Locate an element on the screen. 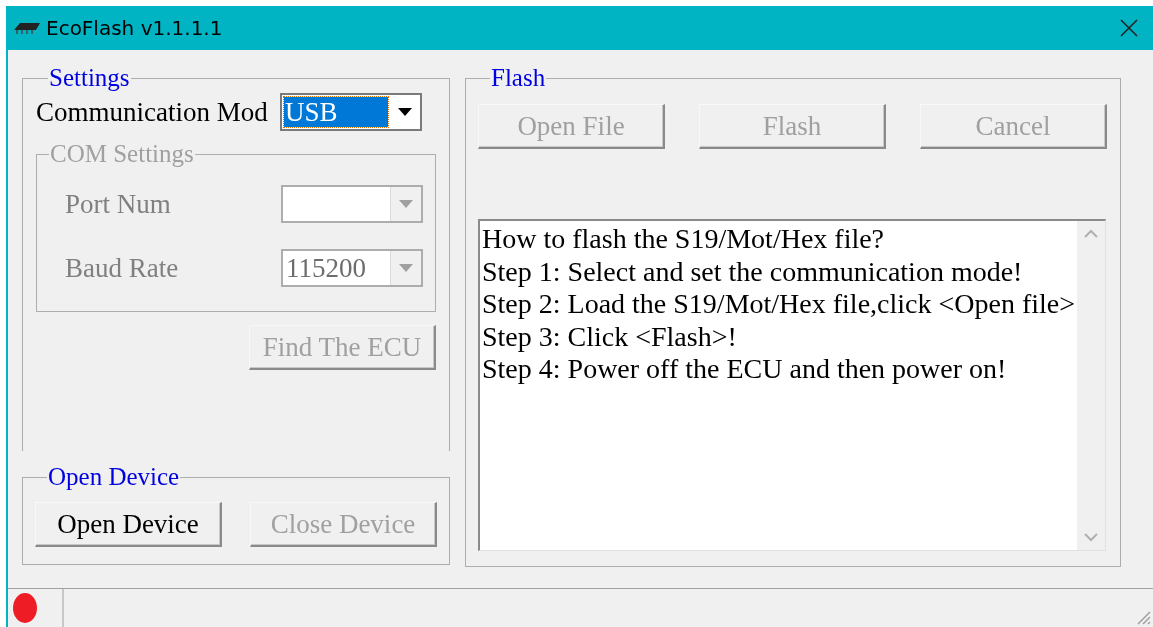  group-title: Flash is located at coordinates (518, 78).